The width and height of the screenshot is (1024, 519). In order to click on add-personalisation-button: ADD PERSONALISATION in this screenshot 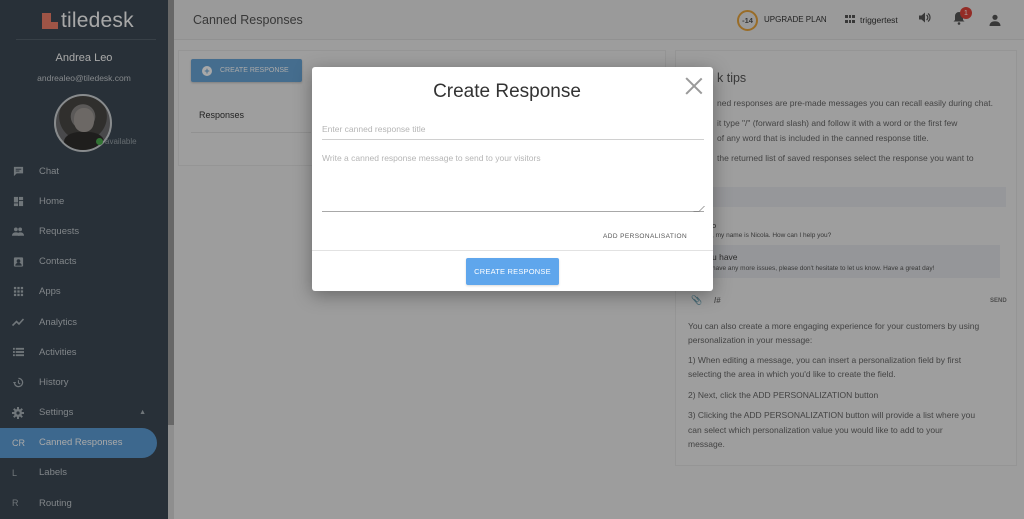, I will do `click(645, 236)`.